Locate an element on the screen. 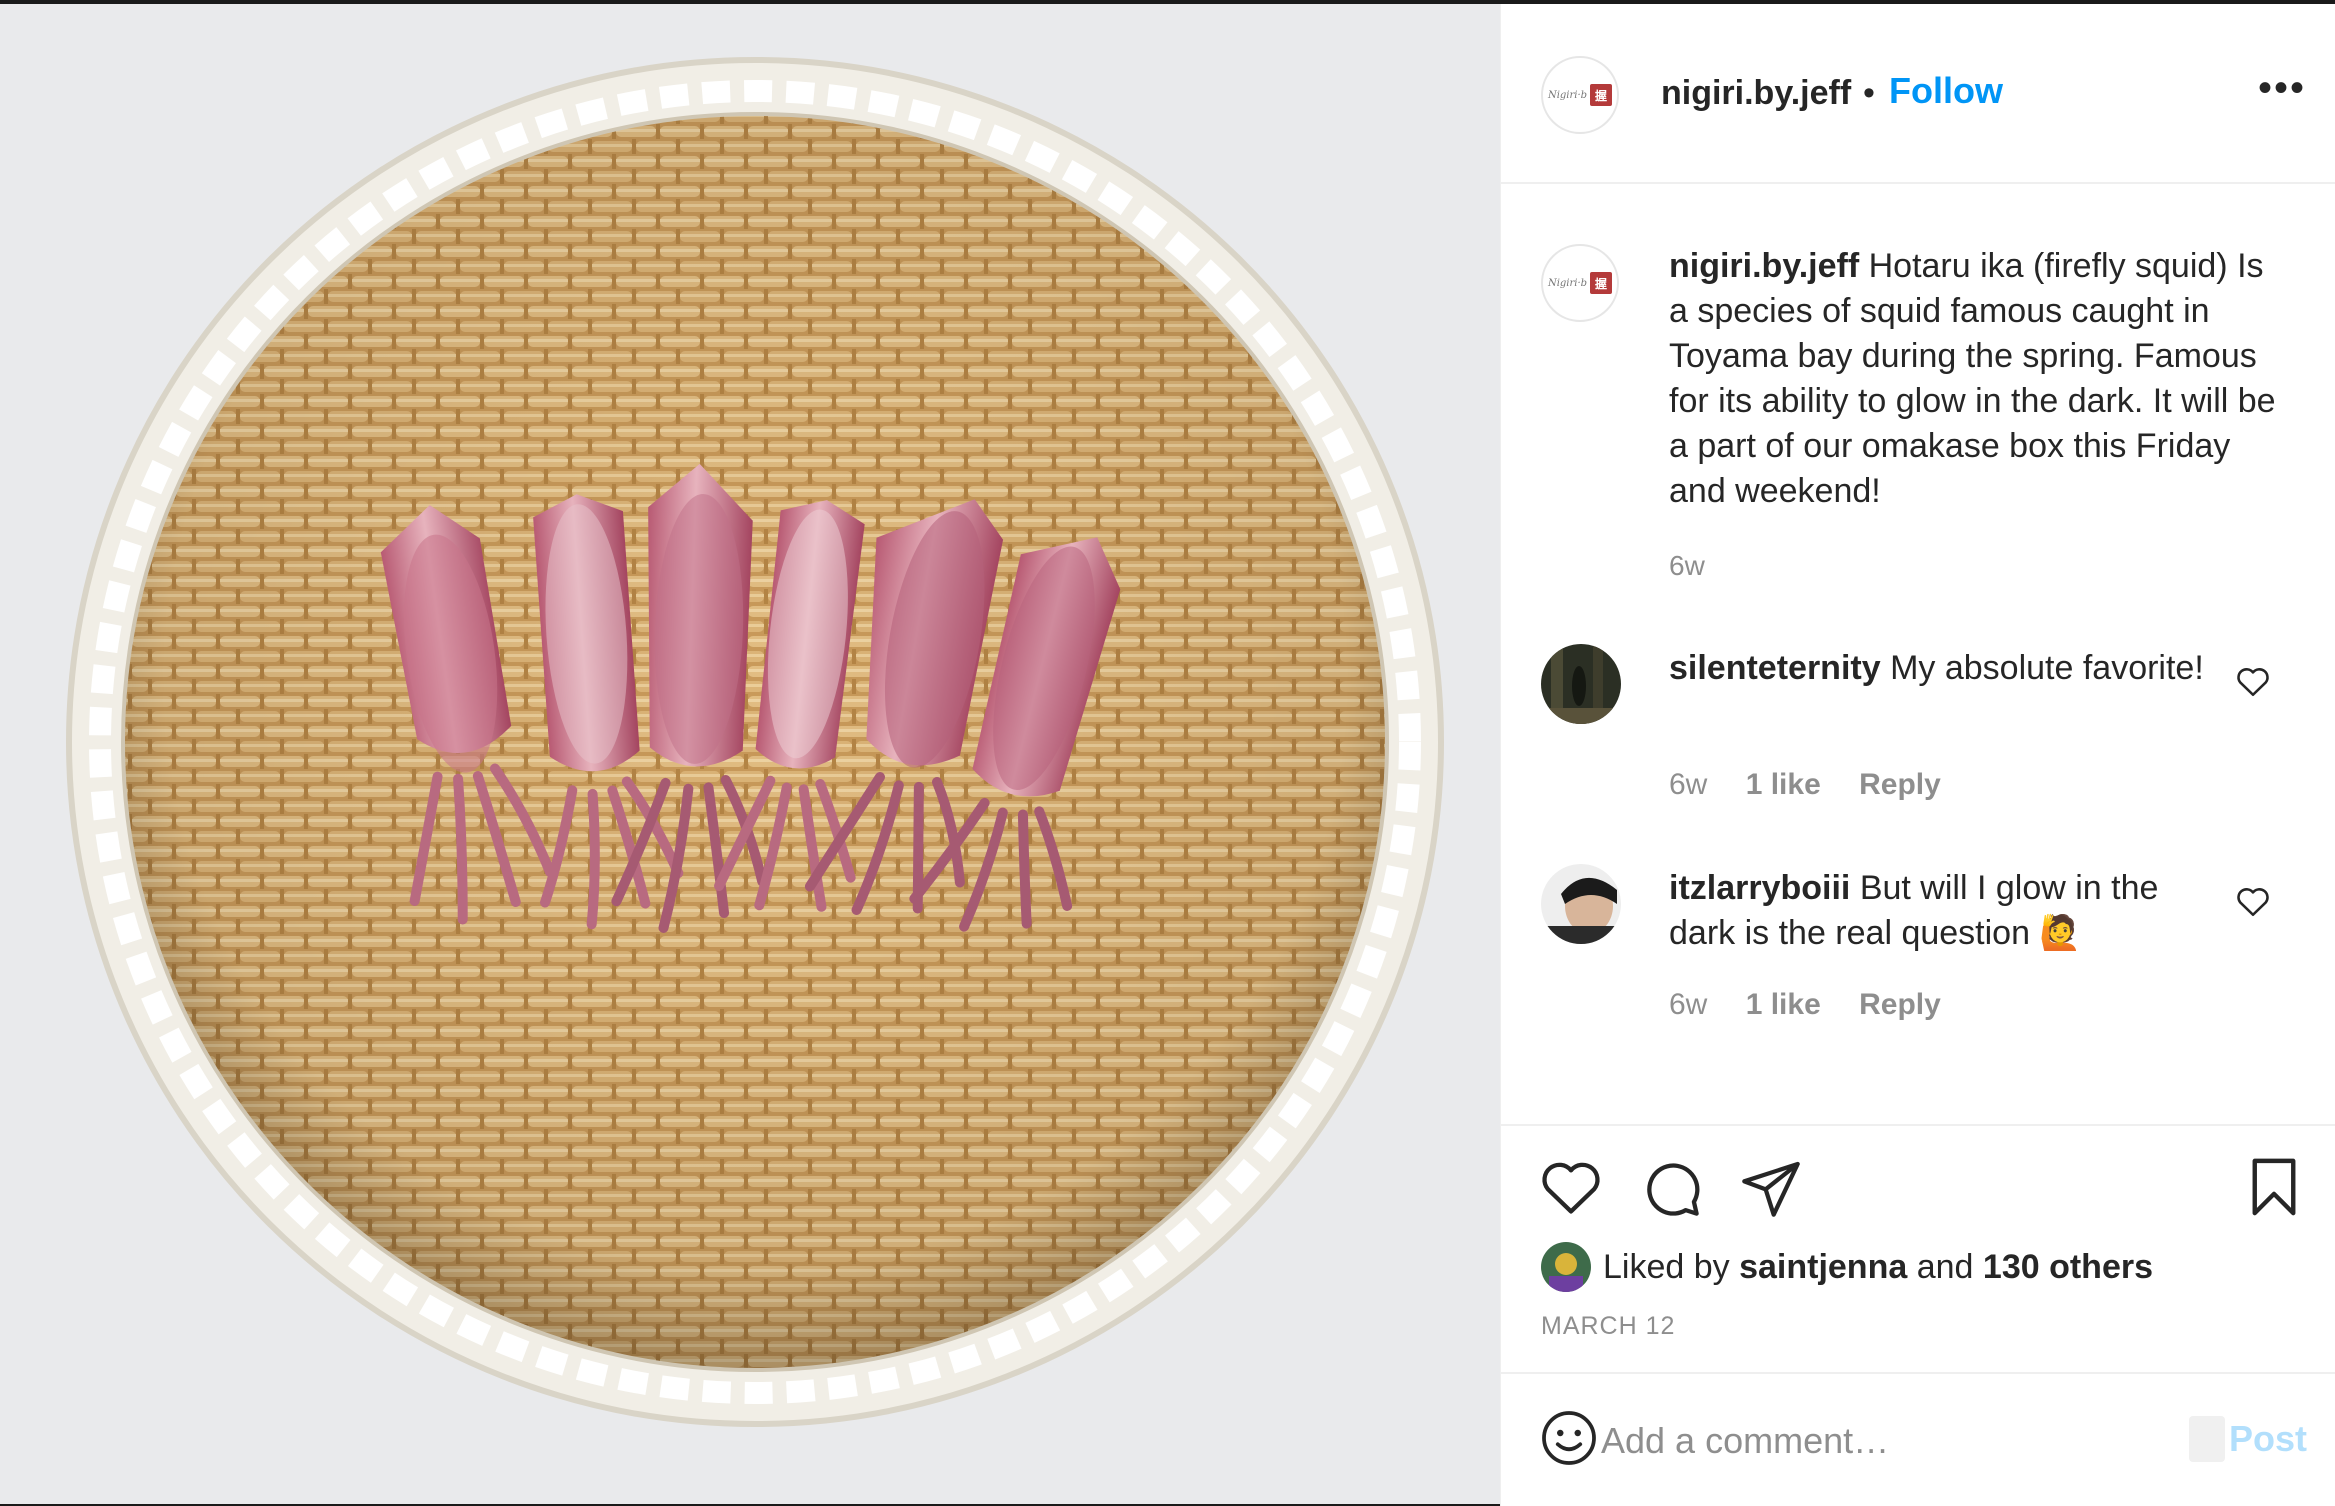 The image size is (2335, 1506). comment-input is located at coordinates (1872, 1441).